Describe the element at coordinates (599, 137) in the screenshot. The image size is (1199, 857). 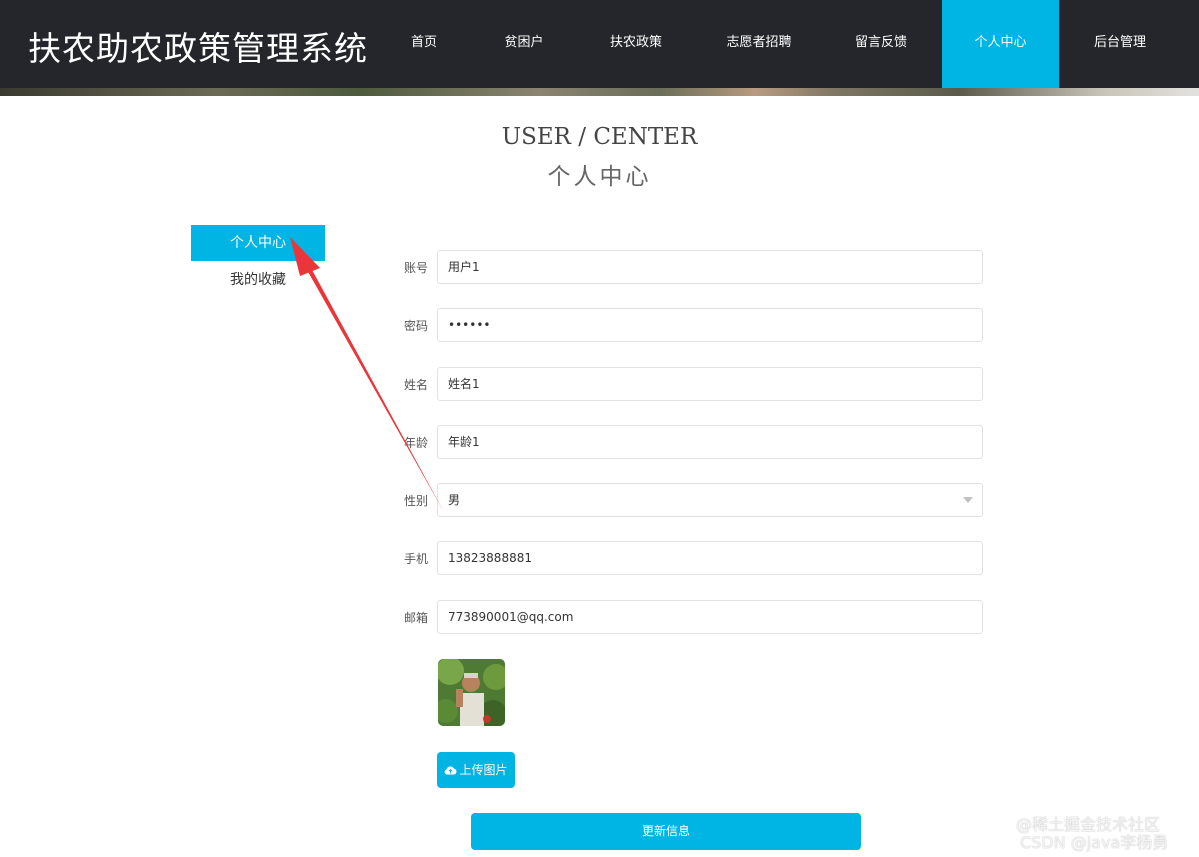
I see `page-title-en: USER / CENTER` at that location.